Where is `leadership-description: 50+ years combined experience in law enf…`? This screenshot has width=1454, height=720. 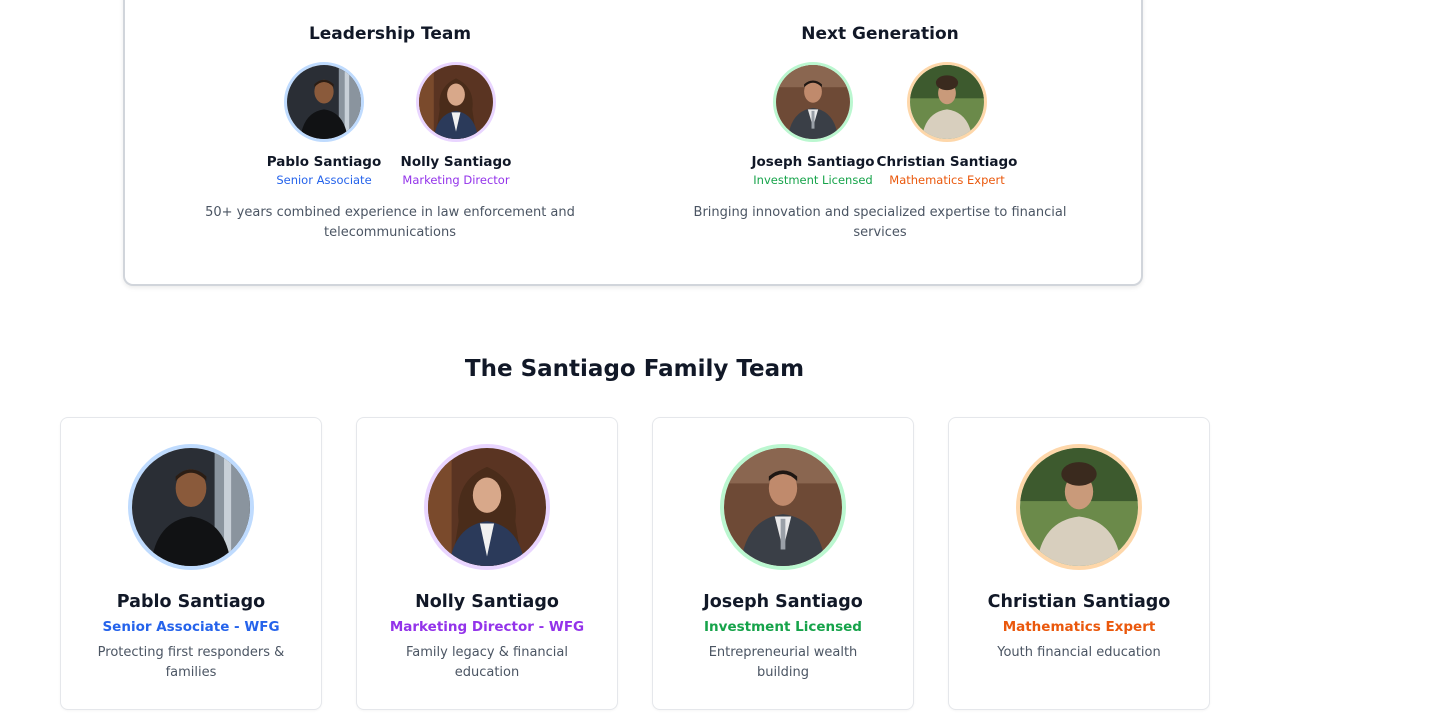 leadership-description: 50+ years combined experience in law enf… is located at coordinates (390, 222).